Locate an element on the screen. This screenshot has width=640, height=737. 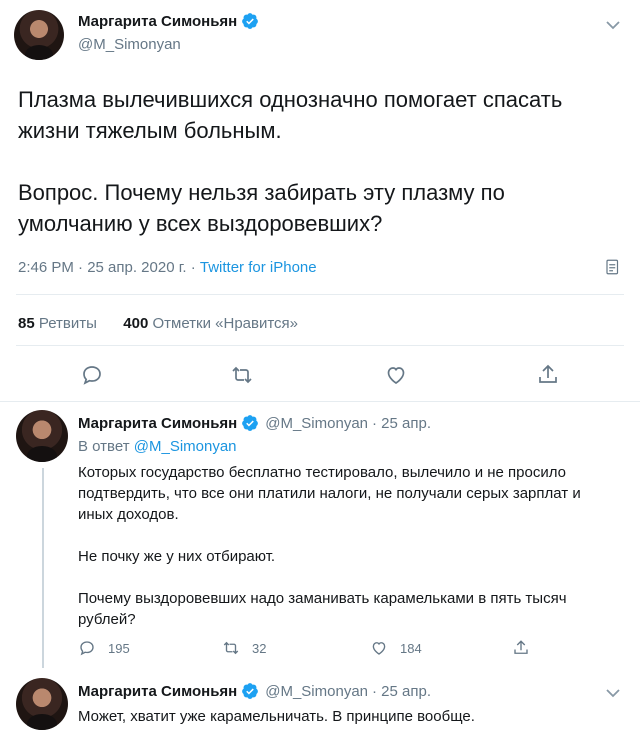
tweet-client-link: Twitter for iPhone is located at coordinates (258, 267).